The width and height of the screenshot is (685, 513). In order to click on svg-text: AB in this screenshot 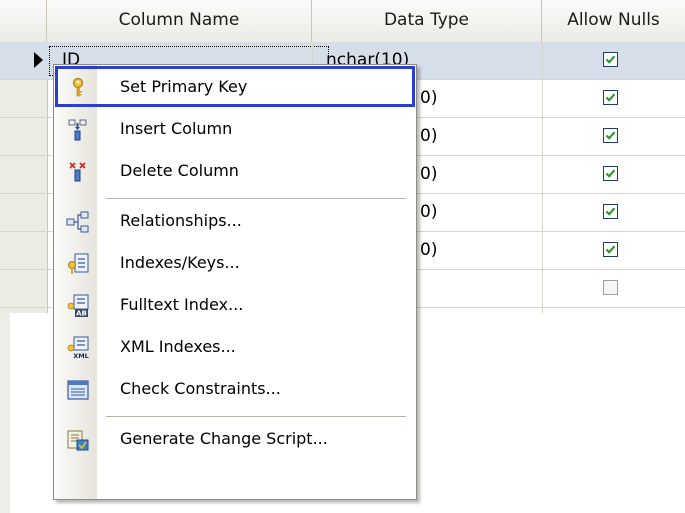, I will do `click(81, 314)`.